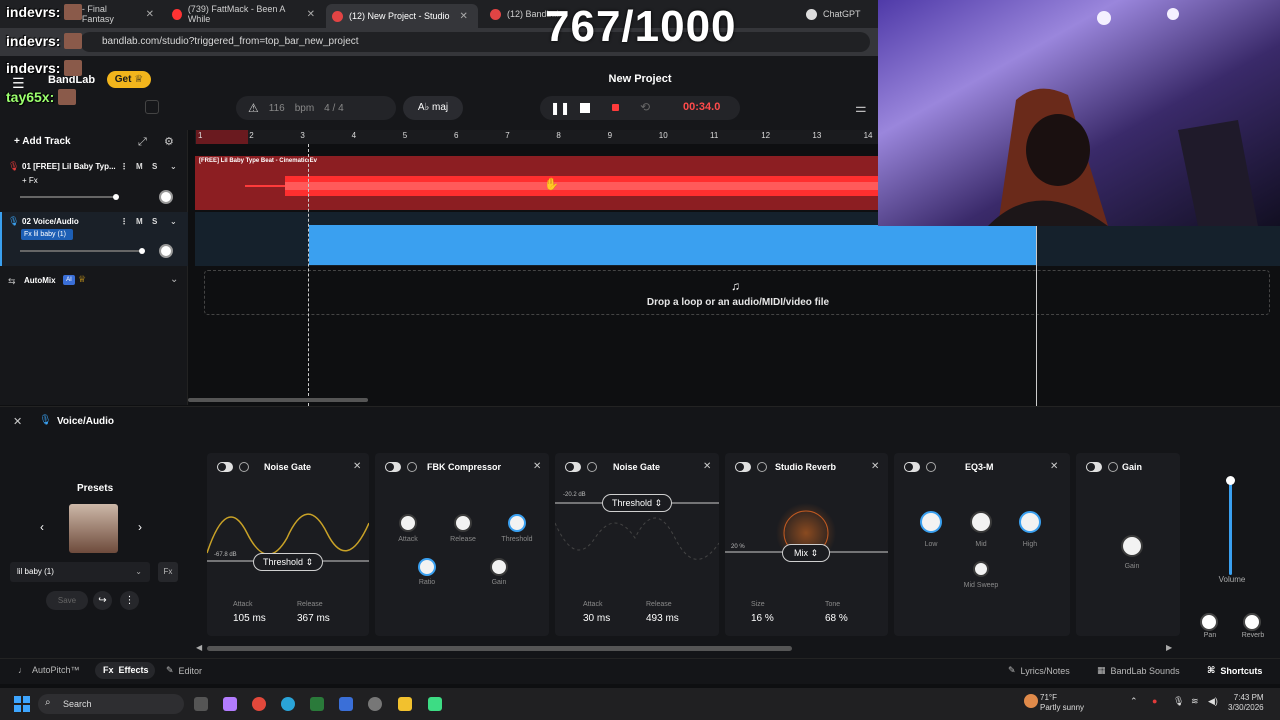  What do you see at coordinates (129, 600) in the screenshot?
I see `more-options-icon: ⋮` at bounding box center [129, 600].